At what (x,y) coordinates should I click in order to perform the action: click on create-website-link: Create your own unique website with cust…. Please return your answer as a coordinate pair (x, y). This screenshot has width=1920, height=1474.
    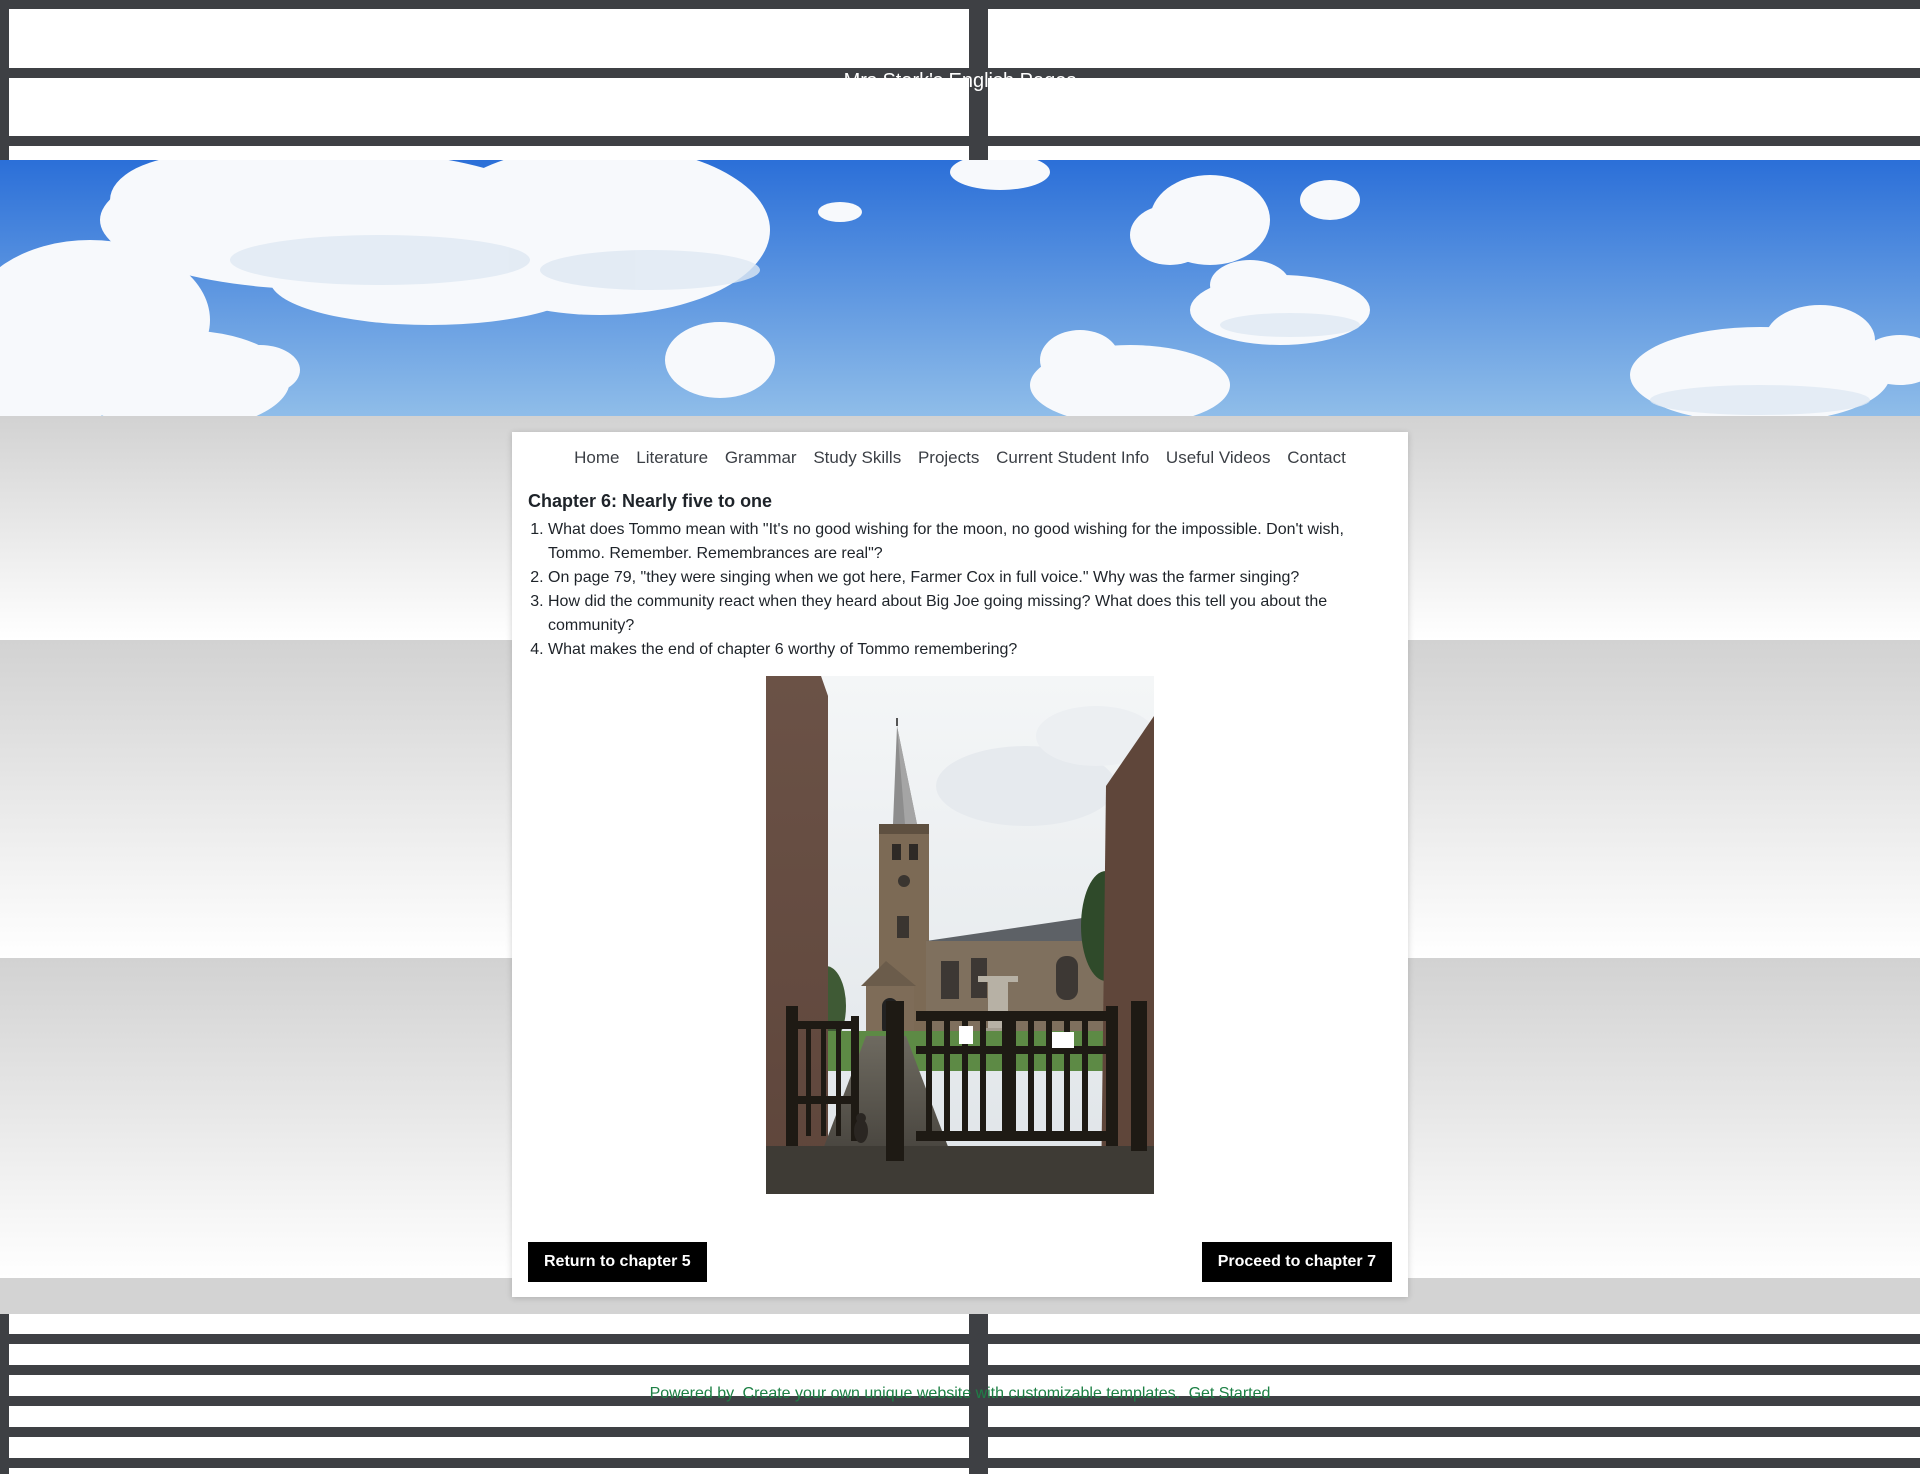
    Looking at the image, I should click on (962, 1393).